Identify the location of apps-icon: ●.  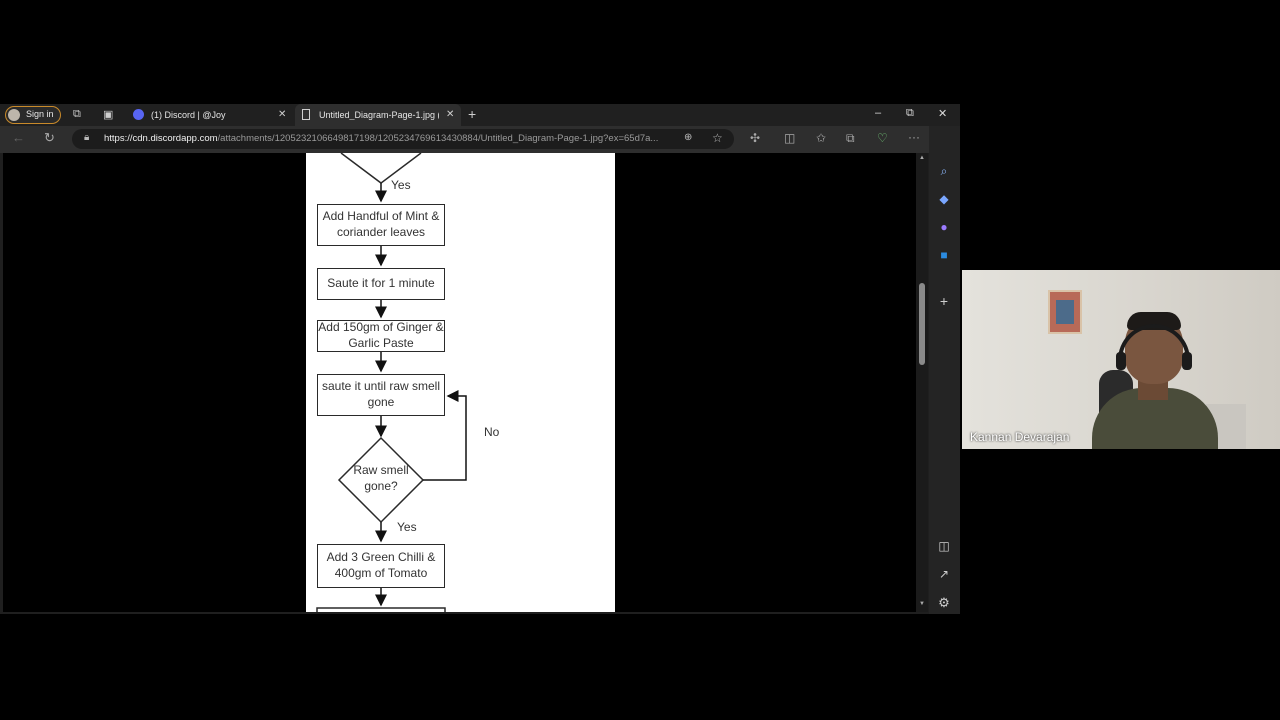
(944, 228).